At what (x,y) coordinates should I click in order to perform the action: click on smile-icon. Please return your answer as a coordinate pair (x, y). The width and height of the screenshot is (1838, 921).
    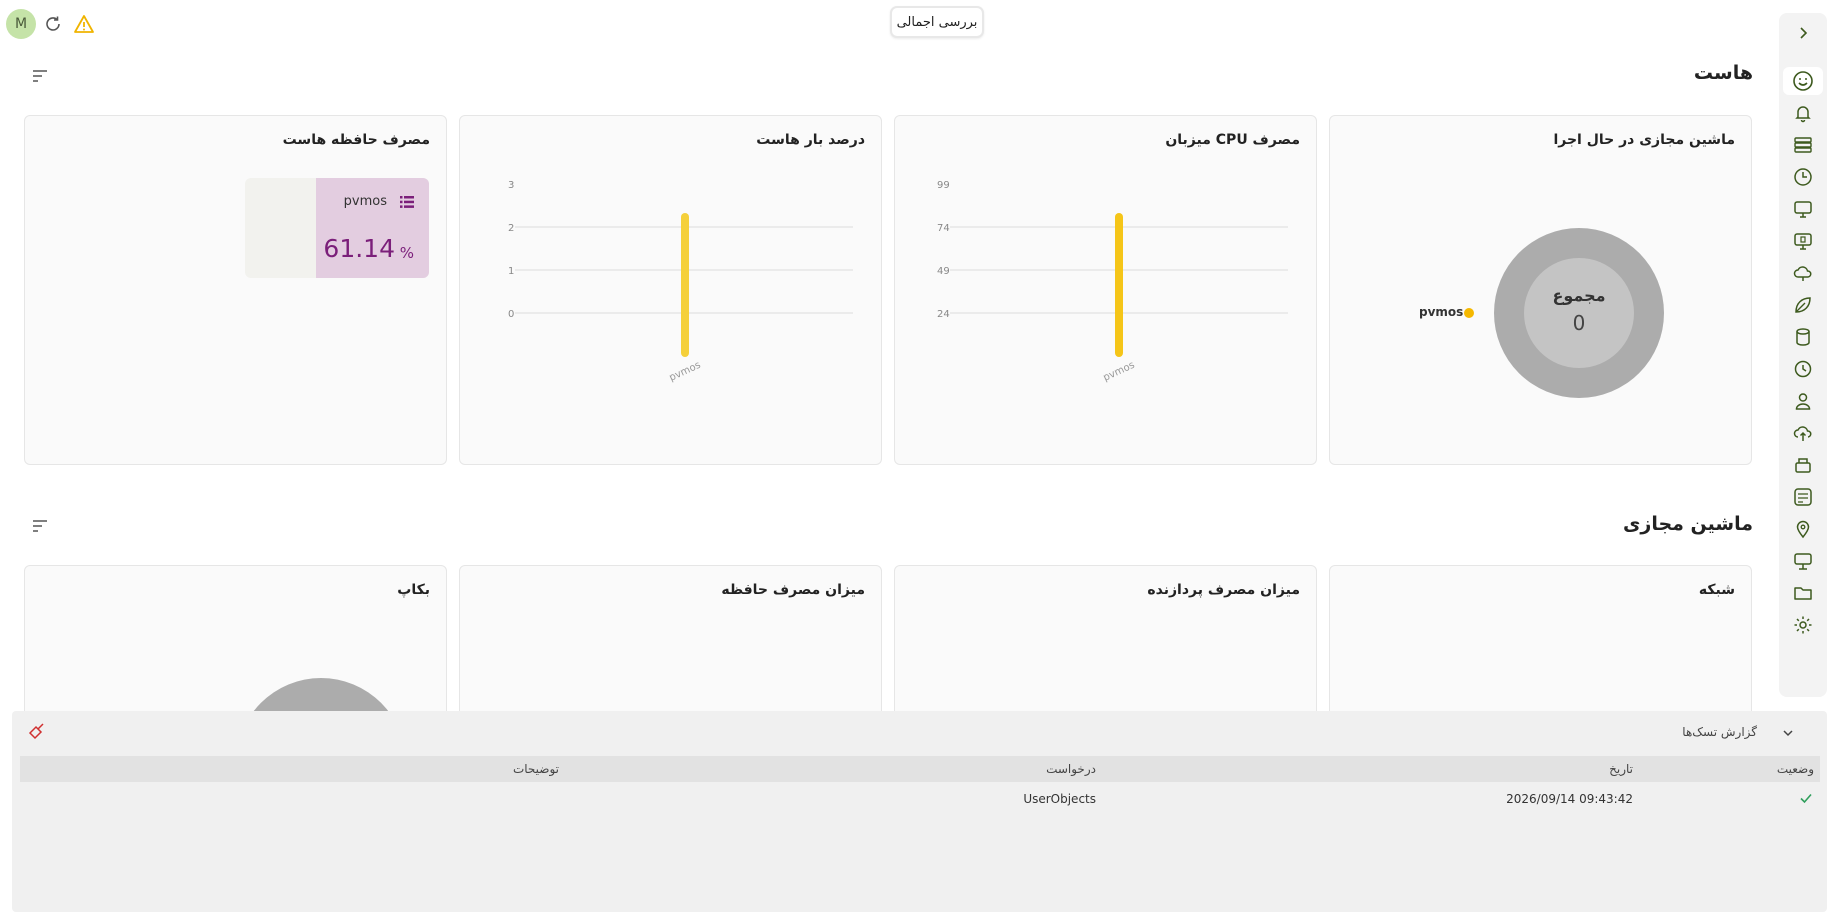
    Looking at the image, I should click on (1803, 81).